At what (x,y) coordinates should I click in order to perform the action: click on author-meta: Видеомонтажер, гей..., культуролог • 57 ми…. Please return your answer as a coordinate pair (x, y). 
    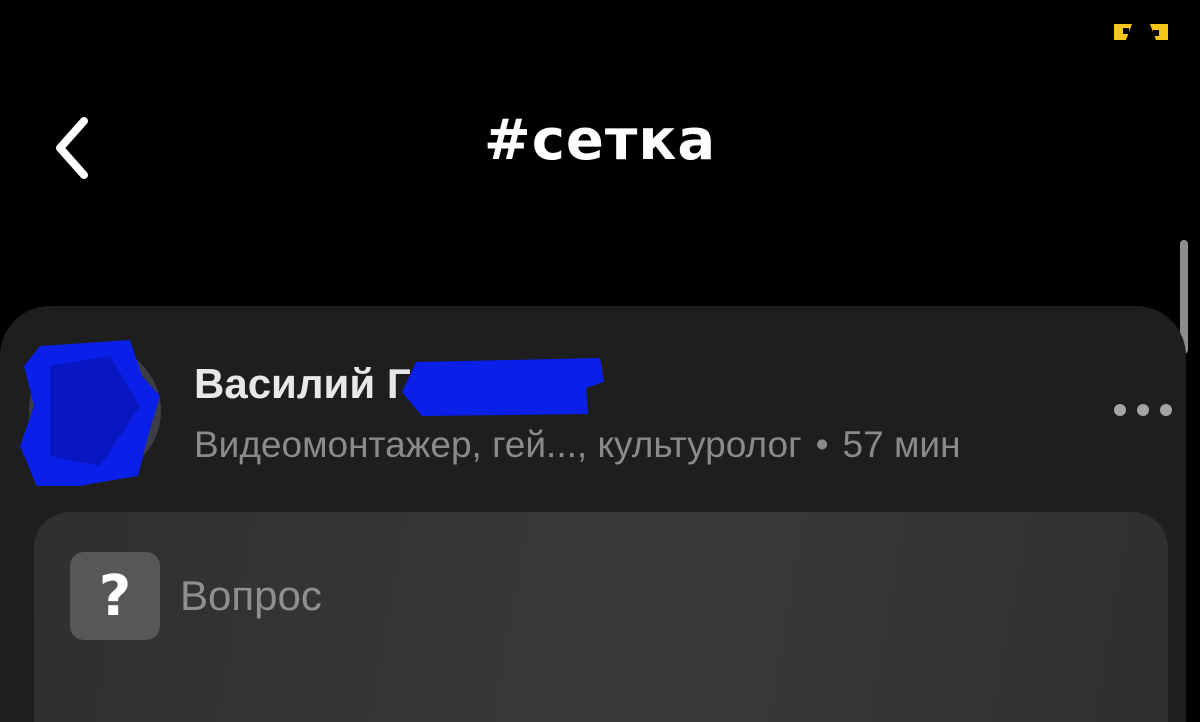
    Looking at the image, I should click on (577, 445).